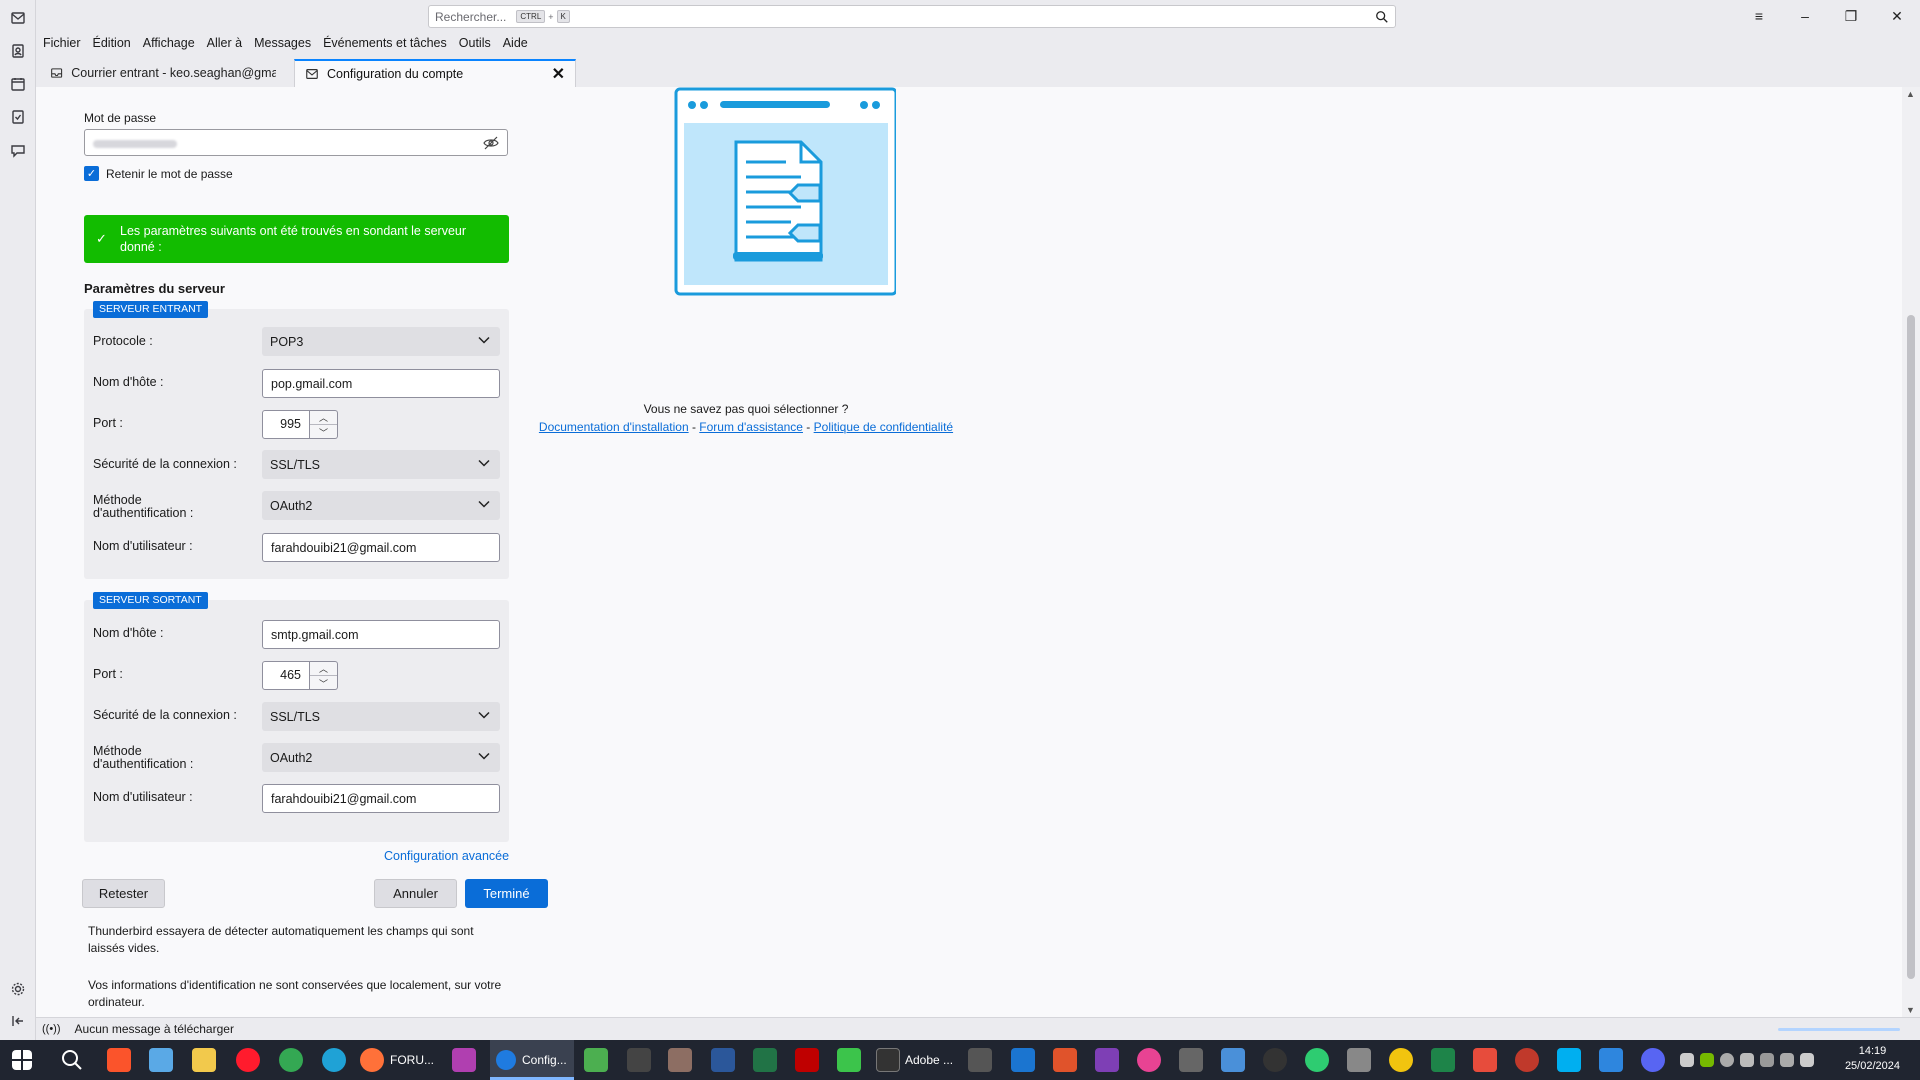  I want to click on edge-icon, so click(334, 1060).